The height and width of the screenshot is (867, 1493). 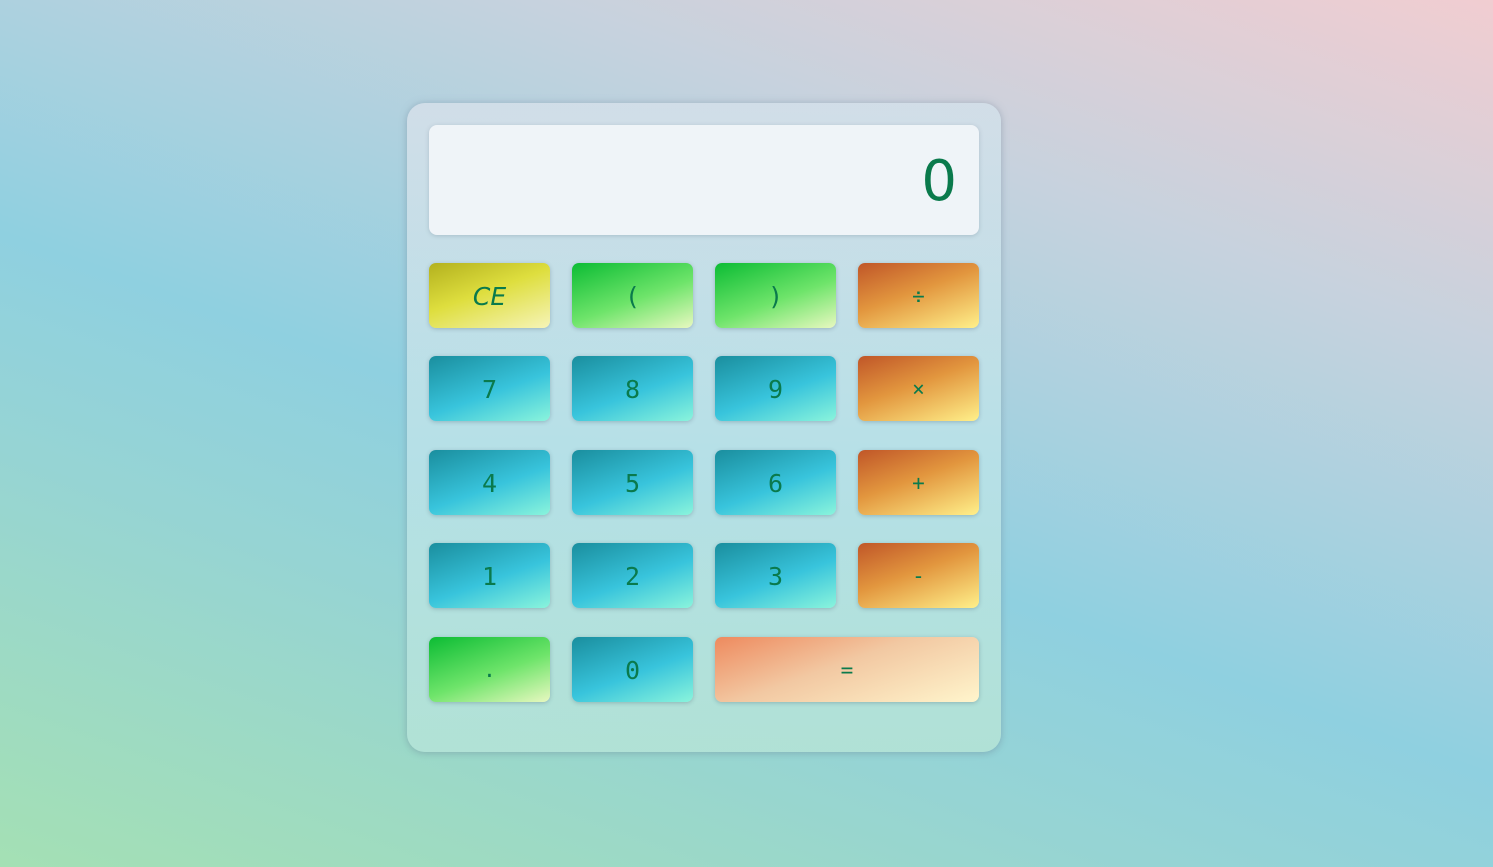 What do you see at coordinates (489, 388) in the screenshot?
I see `digit-7-button: 7` at bounding box center [489, 388].